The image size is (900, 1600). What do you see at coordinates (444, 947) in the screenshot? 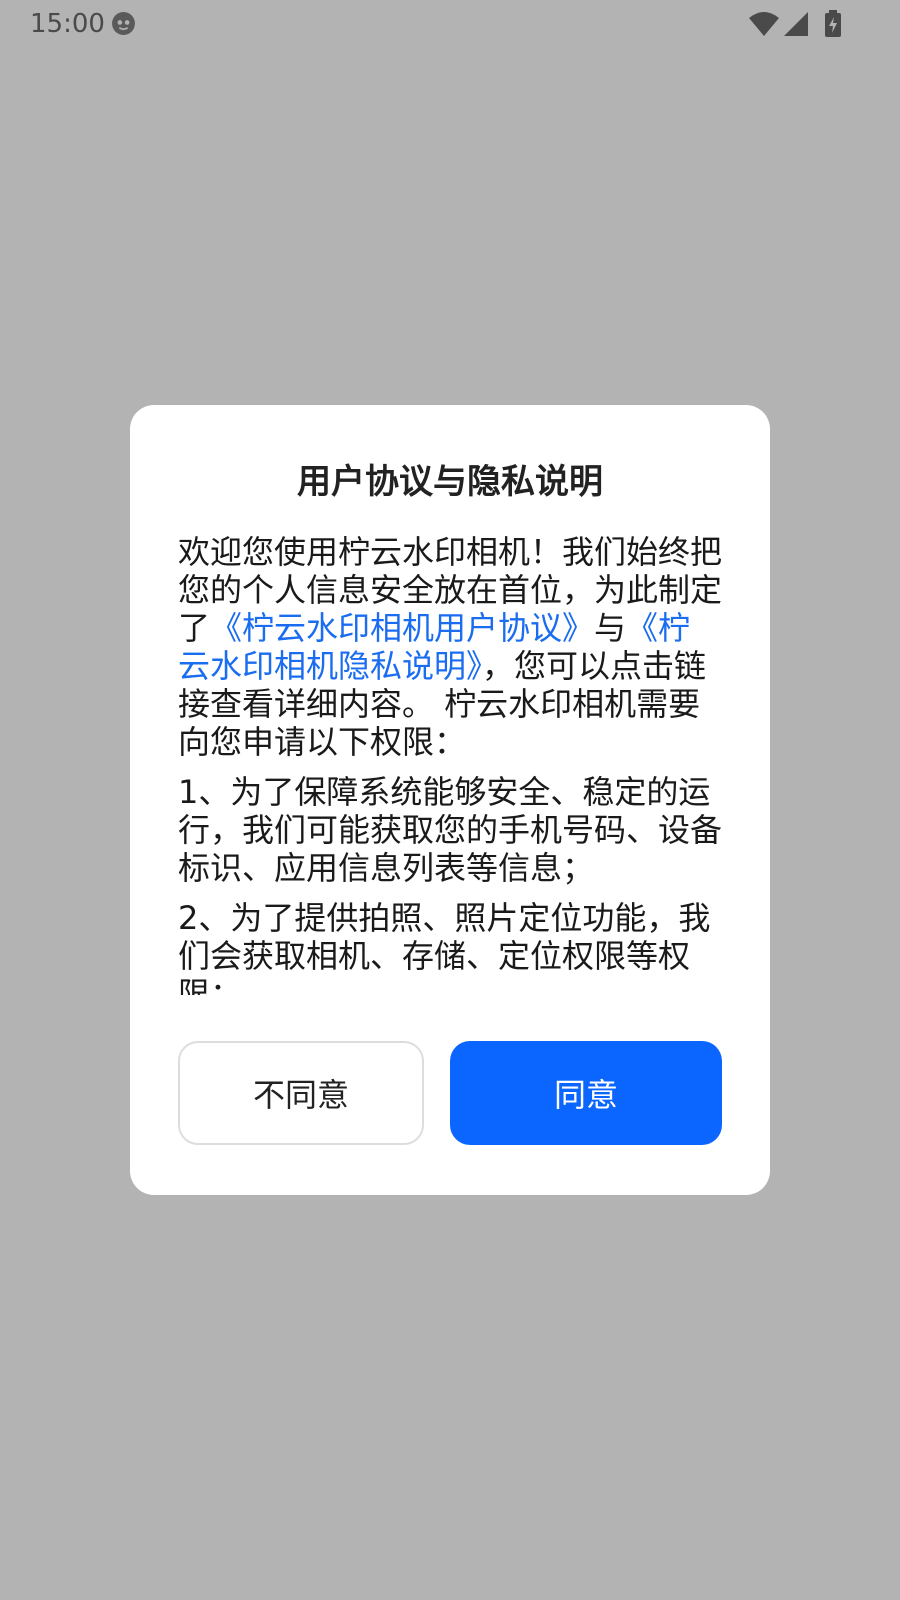
I see `permission-item-2: 2、为了提供拍照、照片定位功能，我们会获取相机、存储、定位权限等权限；` at bounding box center [444, 947].